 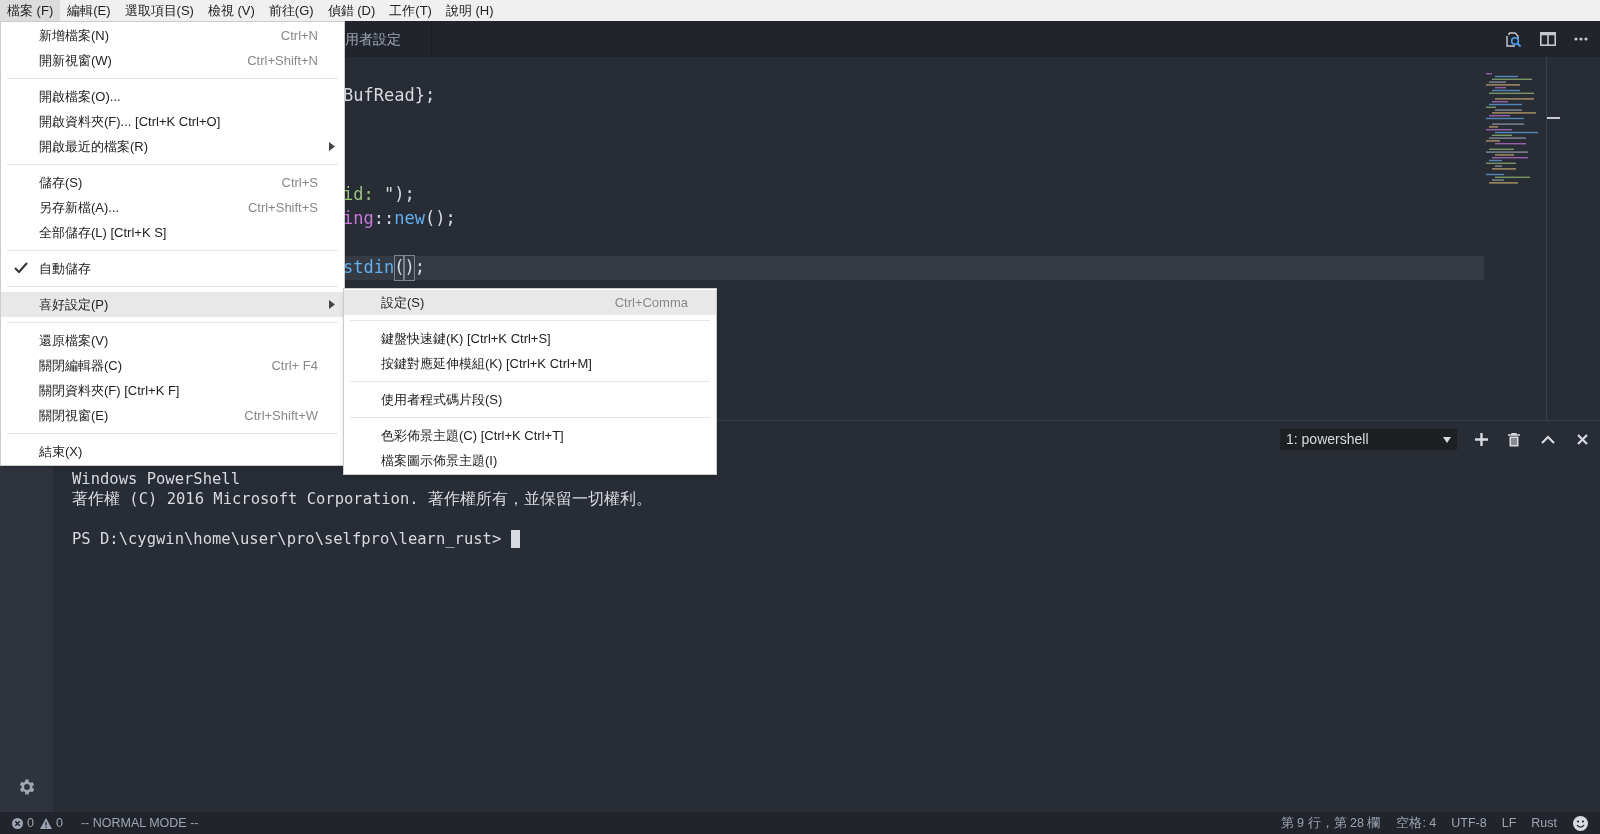 I want to click on menu-item: 鍵盤快速鍵(K) [Ctrl+K Ctrl+S], so click(x=530, y=338).